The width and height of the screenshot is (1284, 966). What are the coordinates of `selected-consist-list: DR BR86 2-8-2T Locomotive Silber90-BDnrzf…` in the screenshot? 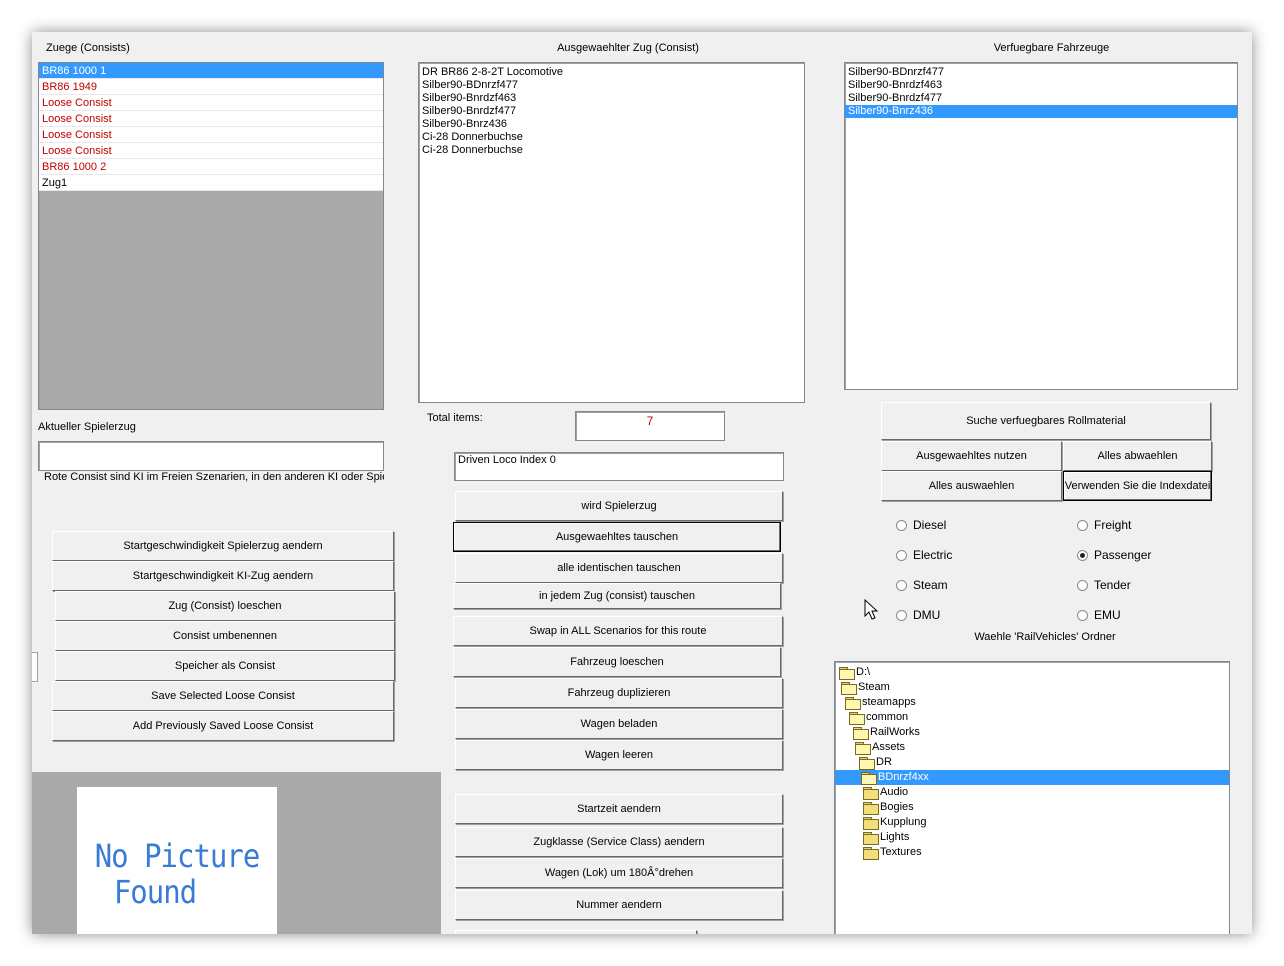 It's located at (611, 232).